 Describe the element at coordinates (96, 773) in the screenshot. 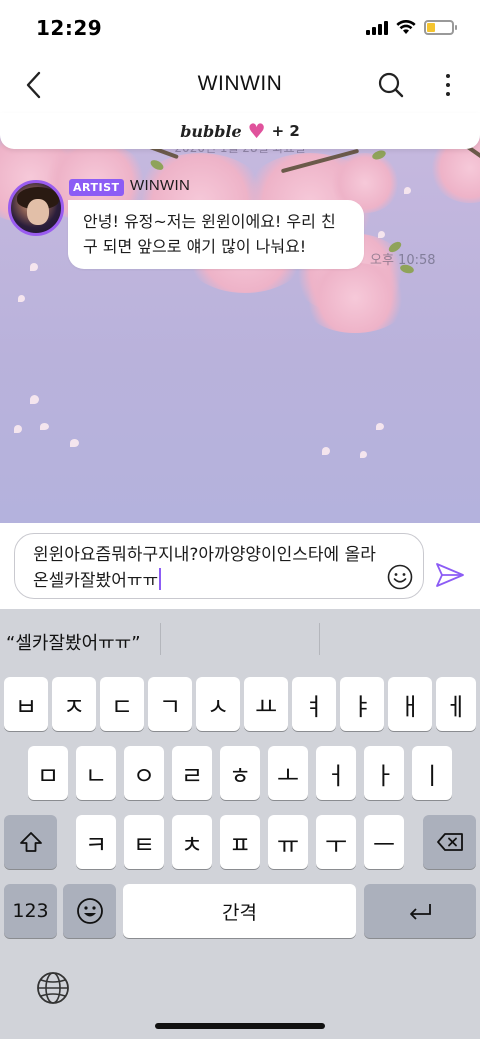

I see `key: ㄴ` at that location.